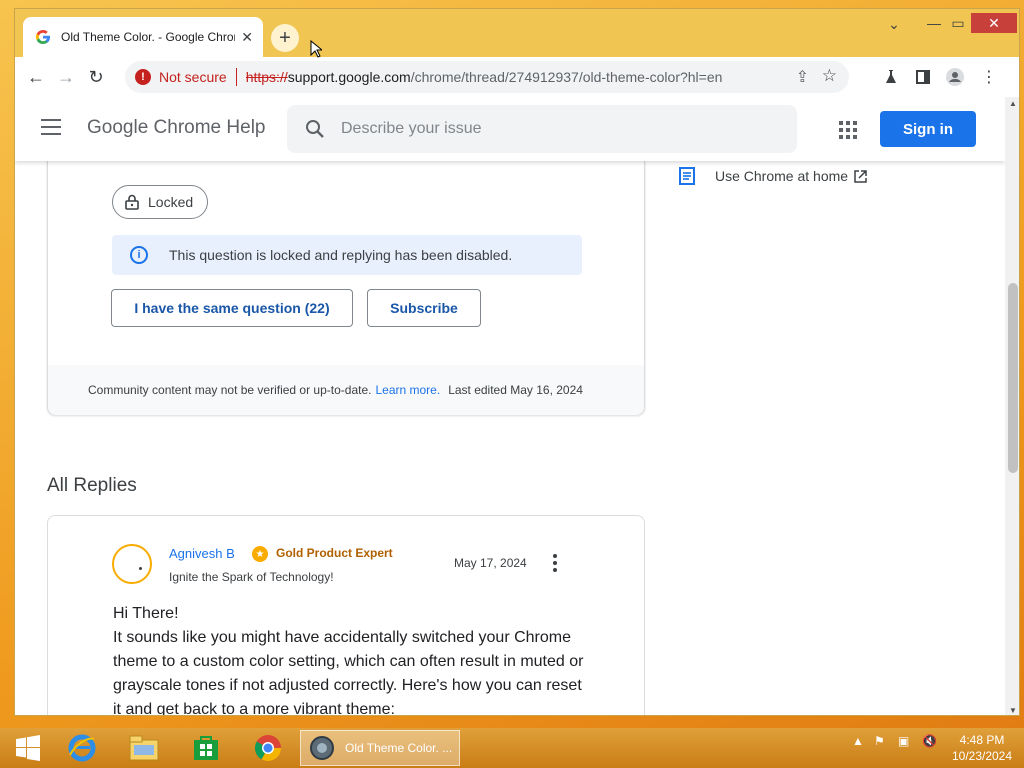 The width and height of the screenshot is (1024, 768). Describe the element at coordinates (903, 741) in the screenshot. I see `network-icon: ▣` at that location.